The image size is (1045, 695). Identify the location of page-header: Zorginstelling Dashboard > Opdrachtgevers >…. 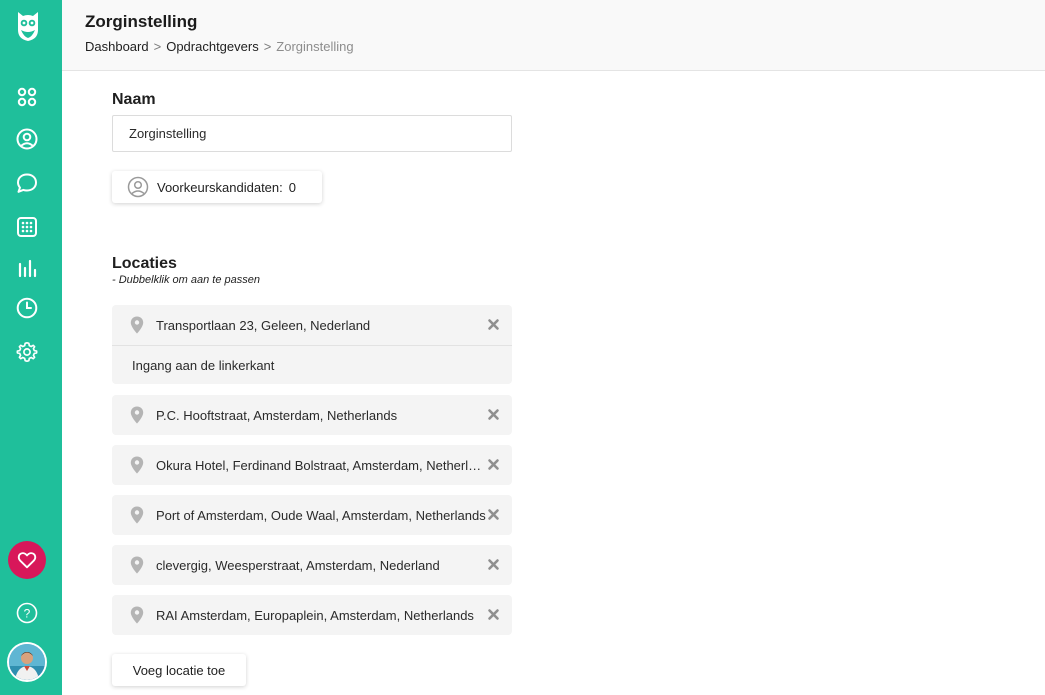
(553, 35).